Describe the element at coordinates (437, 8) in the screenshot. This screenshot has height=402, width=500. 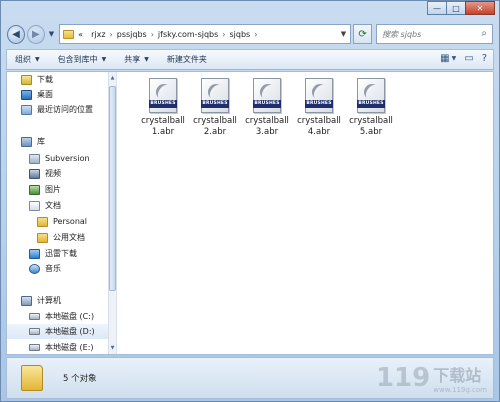
I see `minimize-button: —` at that location.